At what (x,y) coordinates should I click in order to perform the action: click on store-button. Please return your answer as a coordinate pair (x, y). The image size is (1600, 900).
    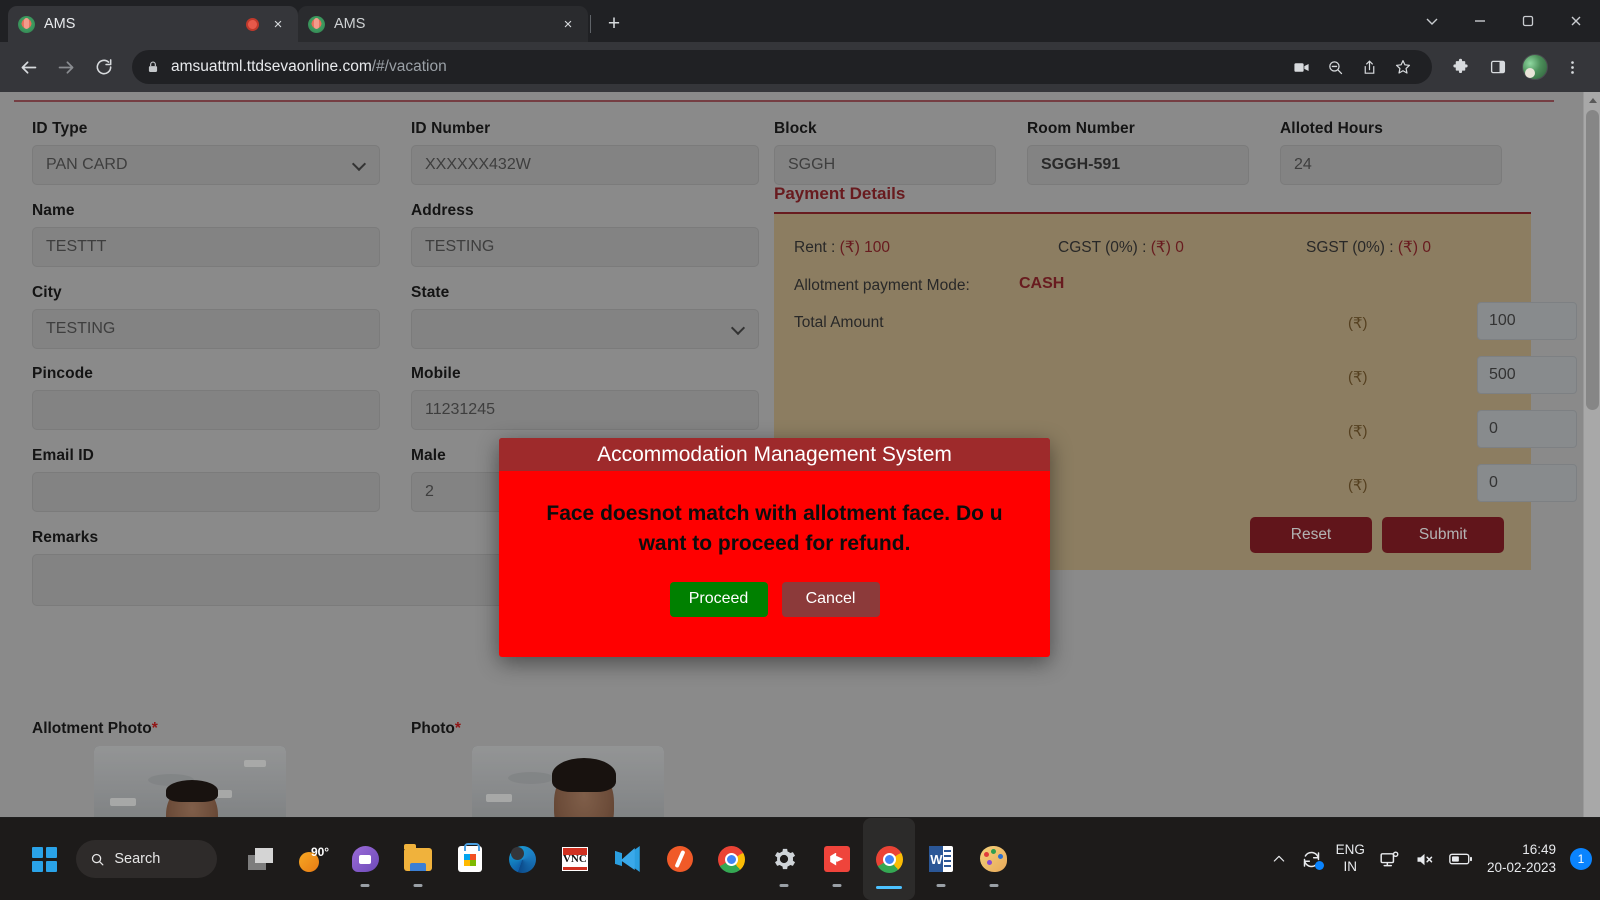
    Looking at the image, I should click on (470, 859).